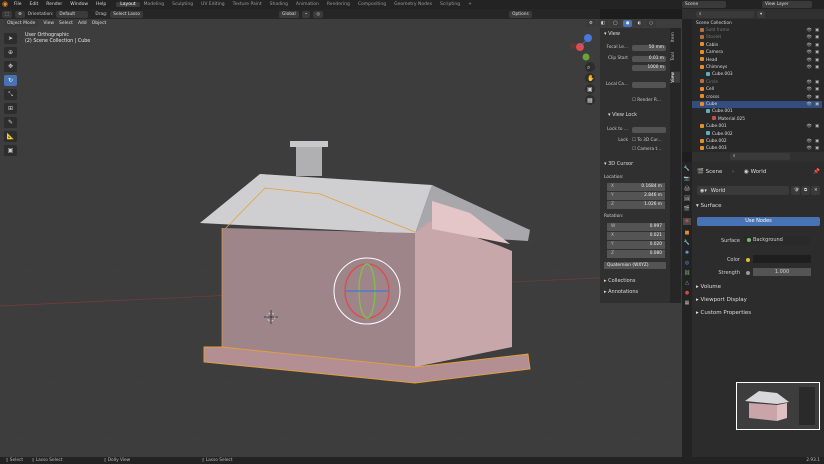  I want to click on scale-tool-icon: ⤡, so click(10, 94).